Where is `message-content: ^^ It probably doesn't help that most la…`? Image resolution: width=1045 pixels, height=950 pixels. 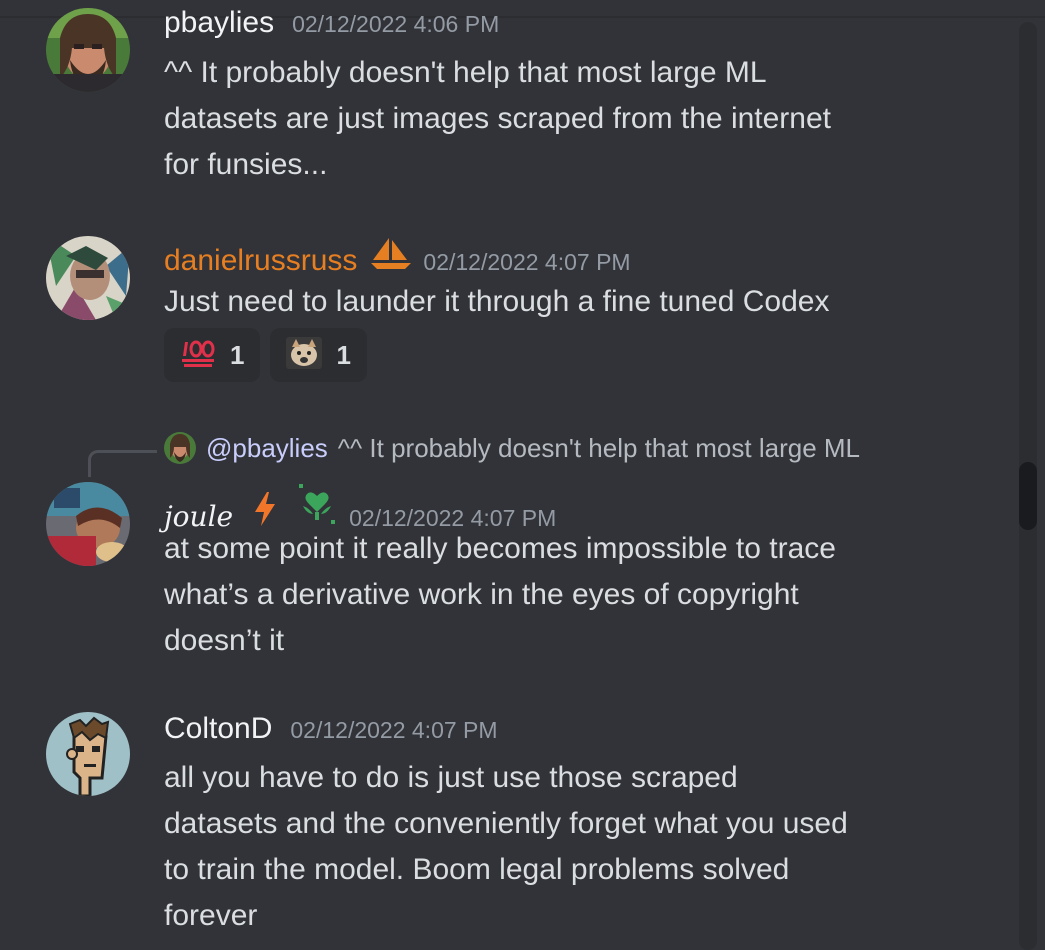 message-content: ^^ It probably doesn't help that most la… is located at coordinates (544, 119).